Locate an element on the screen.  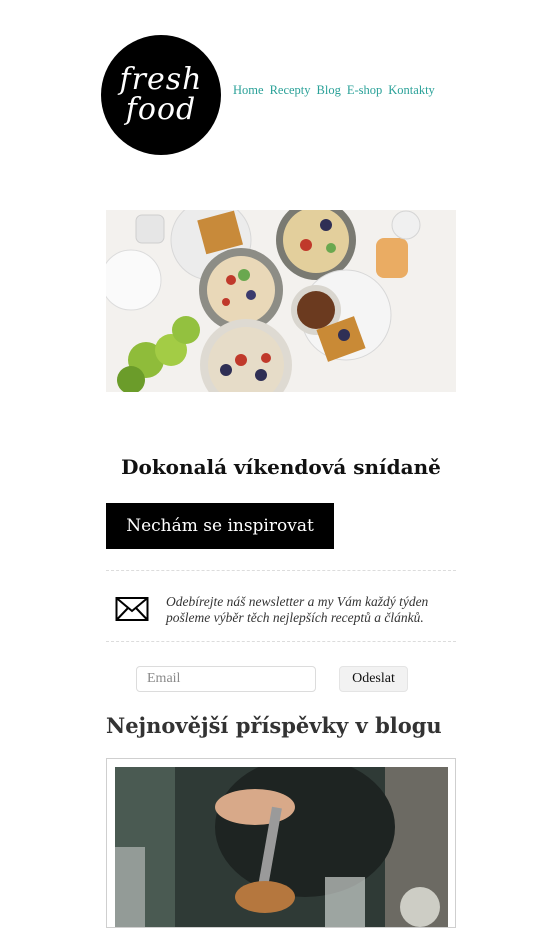
nav-kontakty: Kontakty is located at coordinates (411, 90).